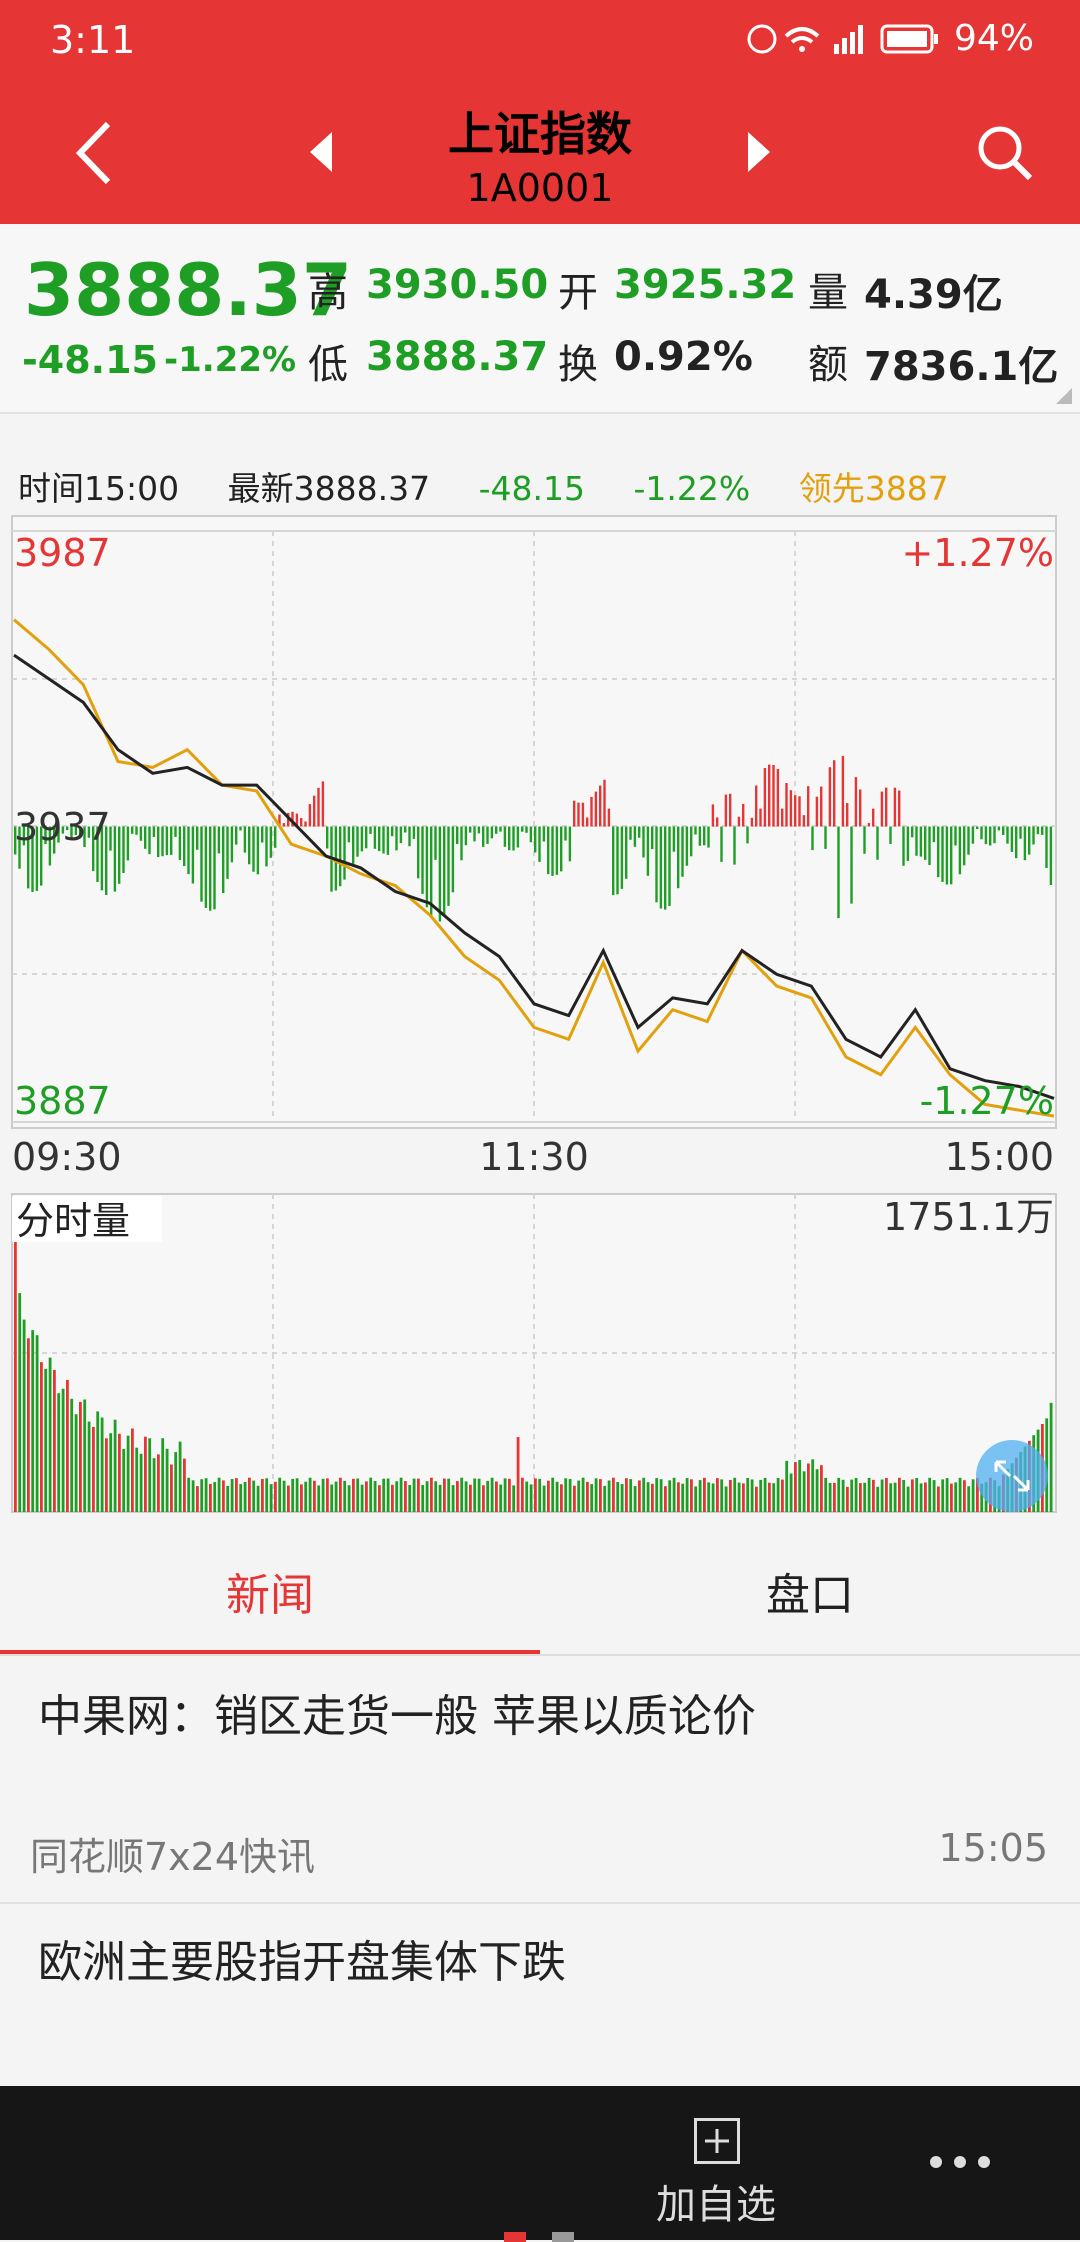 The height and width of the screenshot is (2242, 1080). I want to click on crosshair-info-row: 时间15:00 最新3888.37 -48.15 -1.22% 领先3887, so click(502, 486).